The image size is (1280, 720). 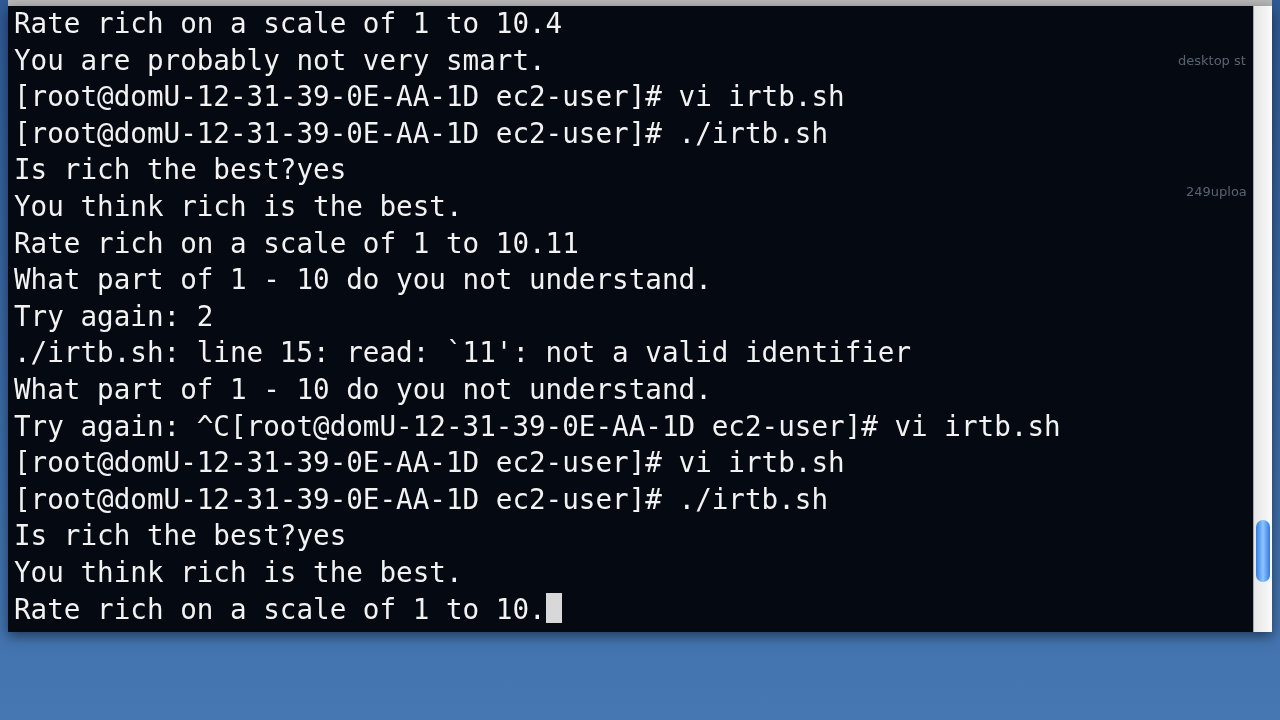 What do you see at coordinates (288, 610) in the screenshot?
I see `terminal-line: Rate rich on a scale of 1 to 10.` at bounding box center [288, 610].